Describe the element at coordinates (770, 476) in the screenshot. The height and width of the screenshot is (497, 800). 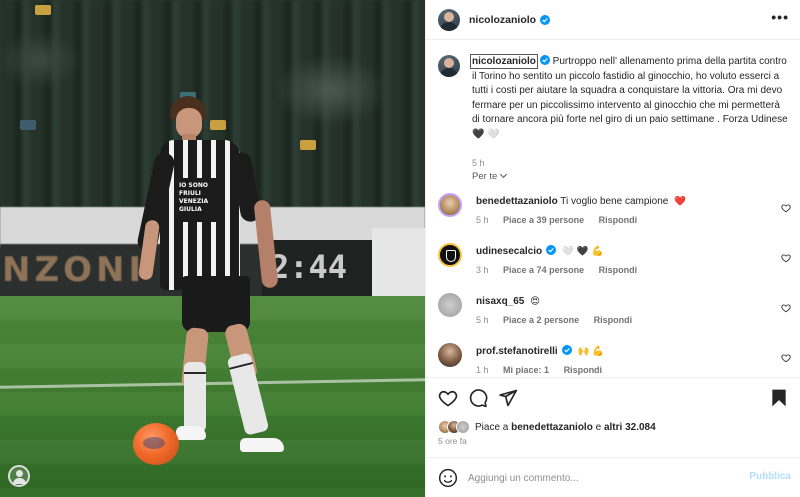
I see `publish-button: Pubblica` at that location.